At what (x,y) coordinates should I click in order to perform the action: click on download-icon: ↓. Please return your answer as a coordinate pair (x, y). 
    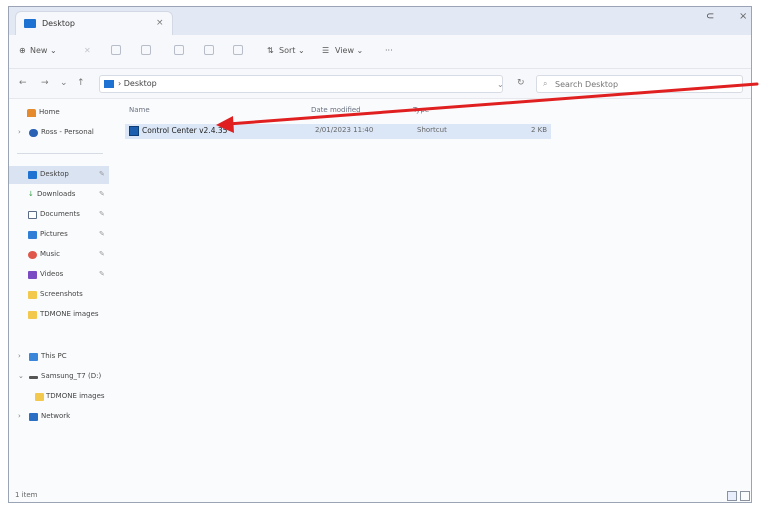
    Looking at the image, I should click on (31, 194).